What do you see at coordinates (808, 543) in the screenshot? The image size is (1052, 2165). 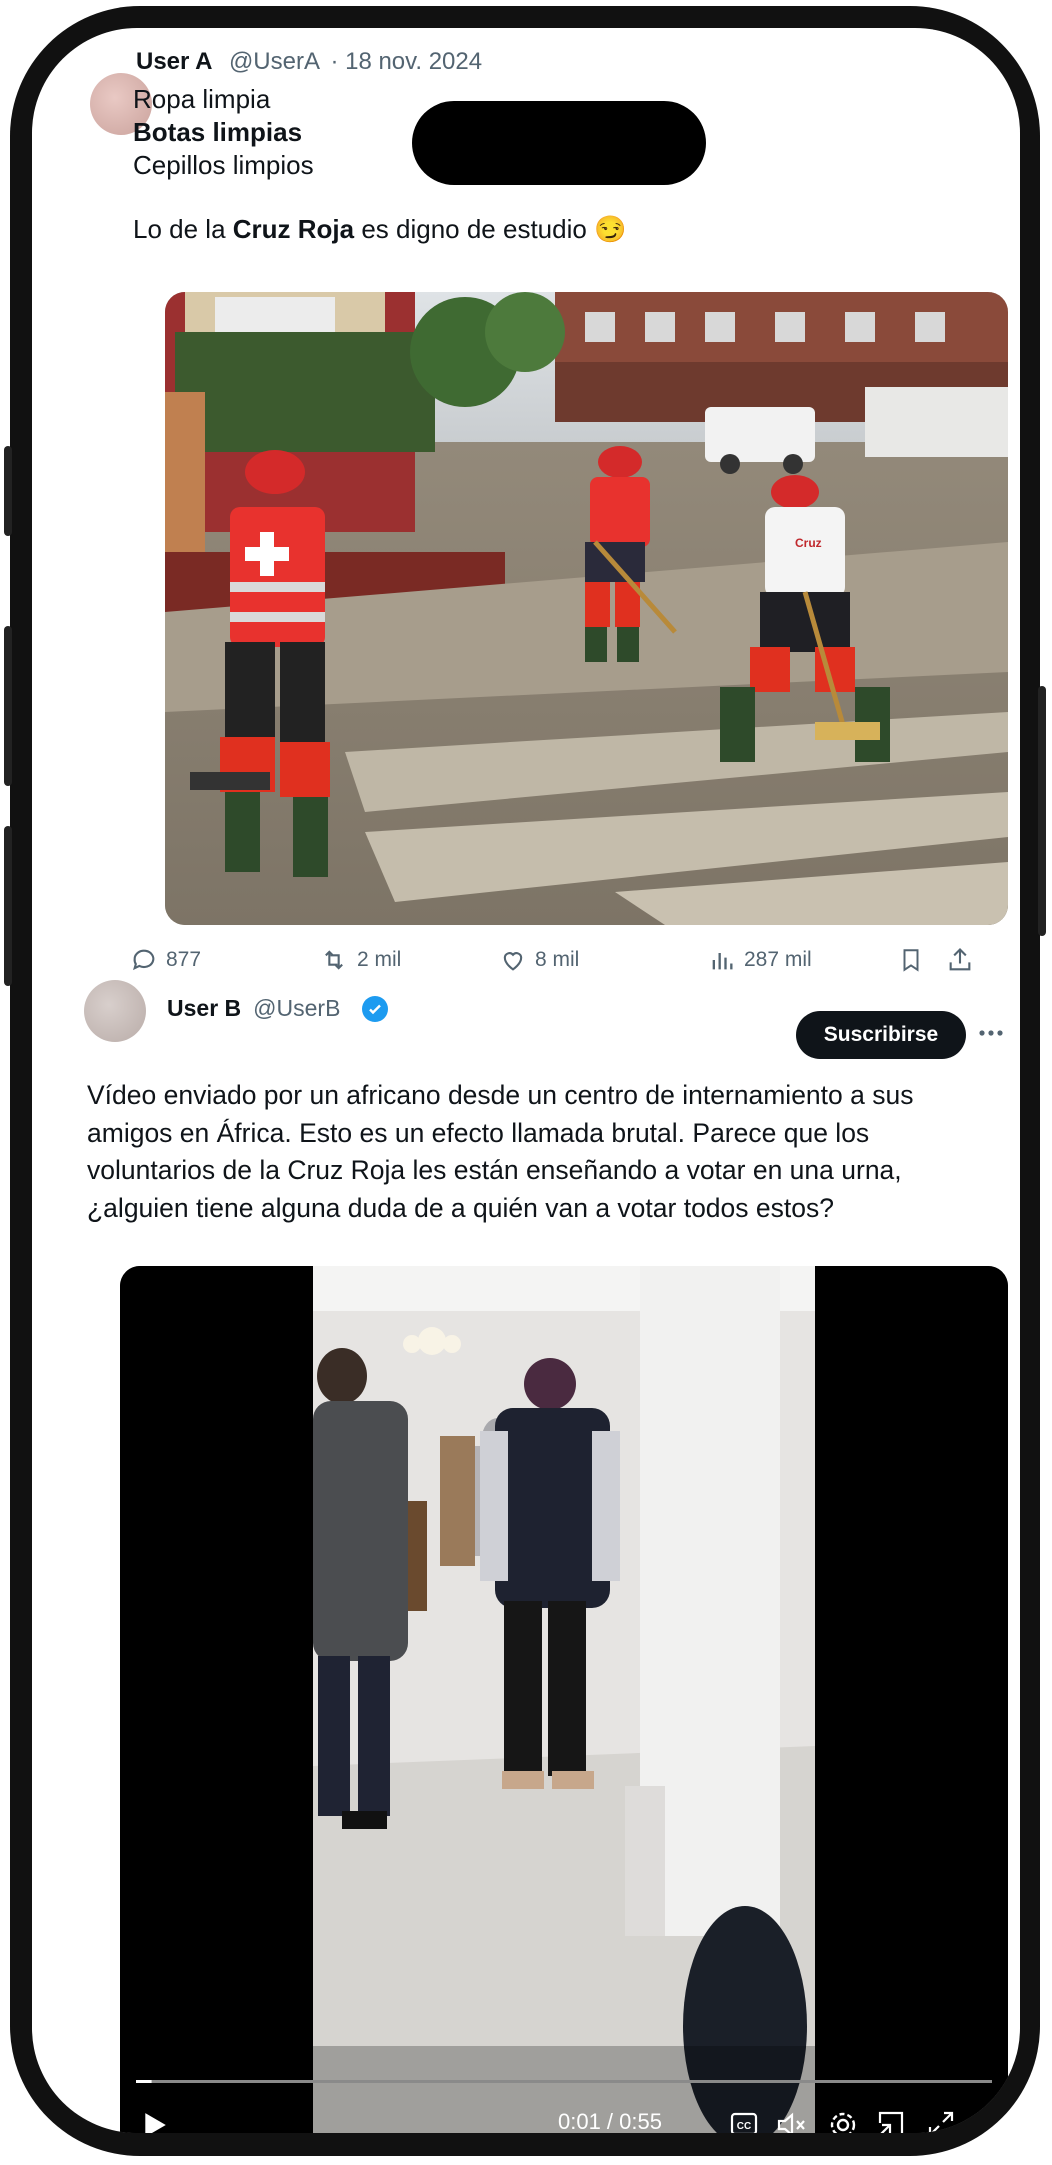 I see `vest-text: Cruz` at bounding box center [808, 543].